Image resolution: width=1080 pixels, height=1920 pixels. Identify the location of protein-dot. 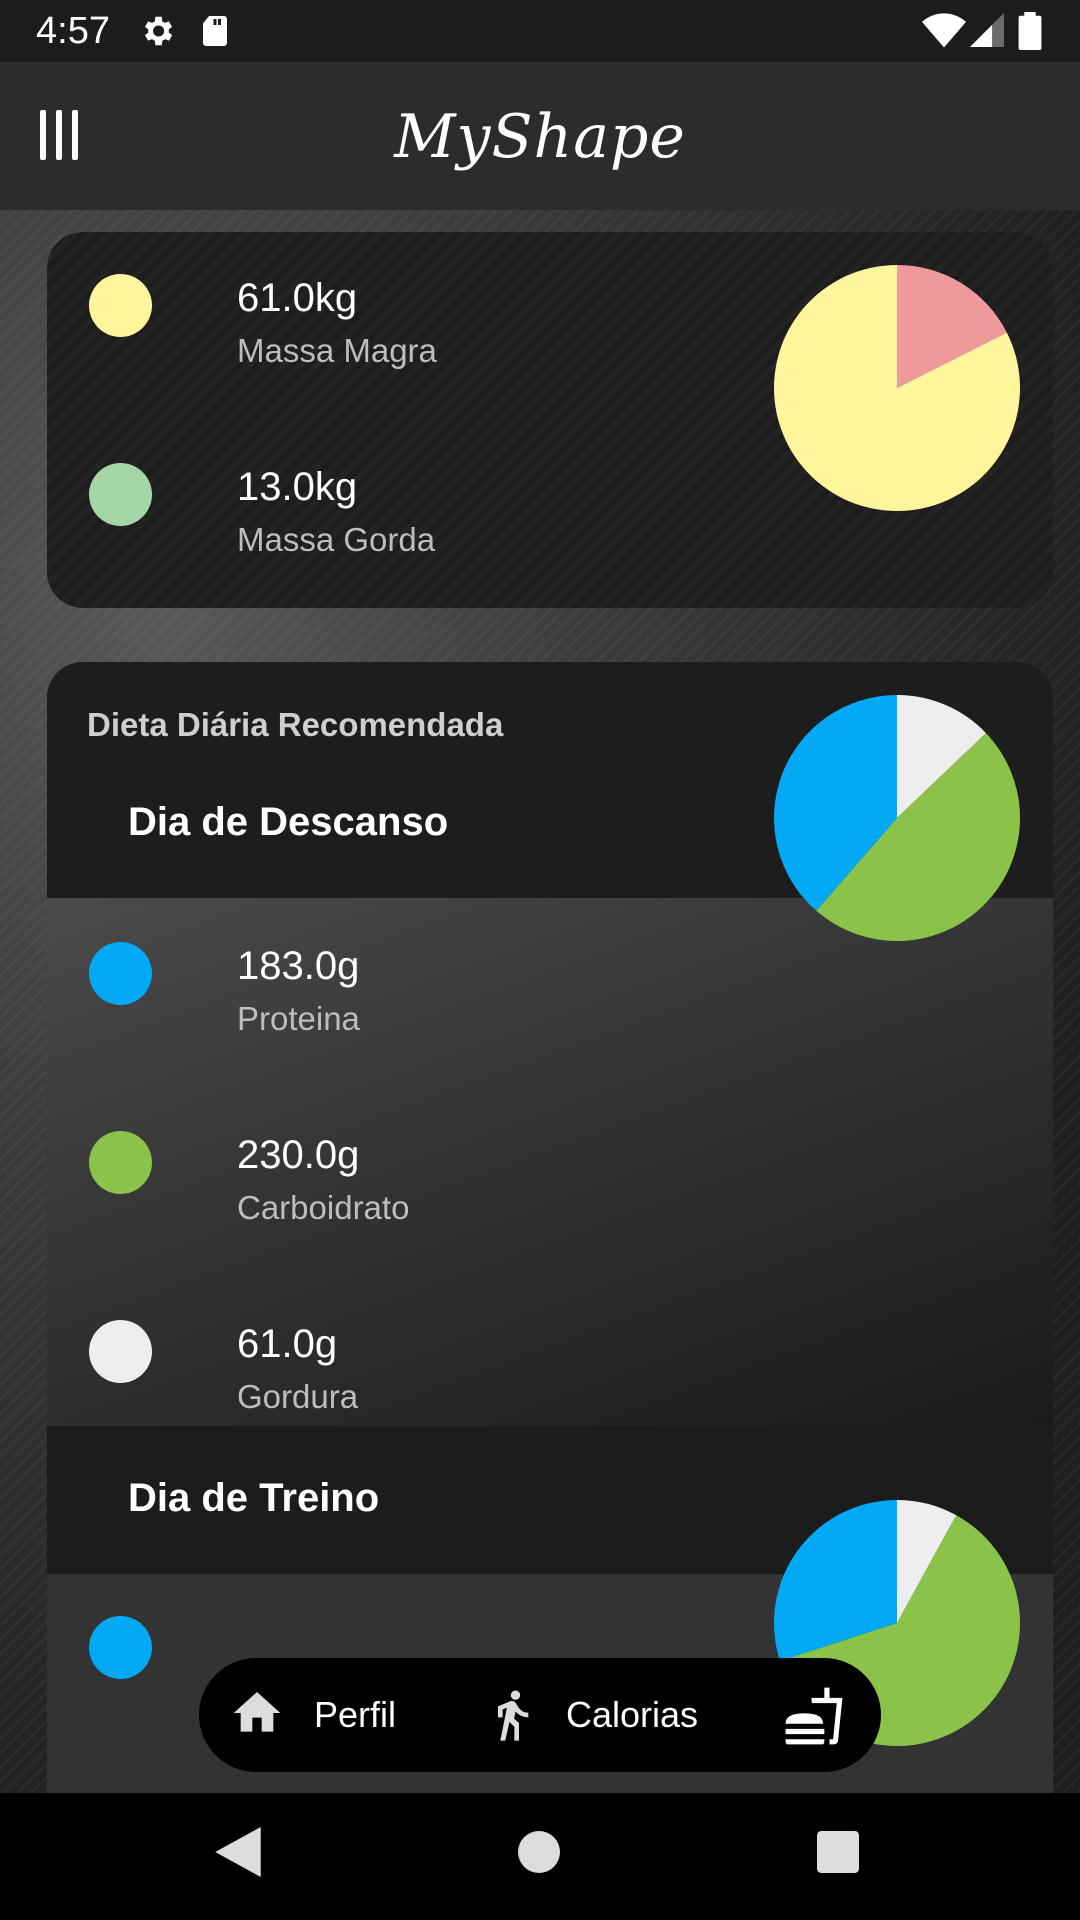
(120, 973).